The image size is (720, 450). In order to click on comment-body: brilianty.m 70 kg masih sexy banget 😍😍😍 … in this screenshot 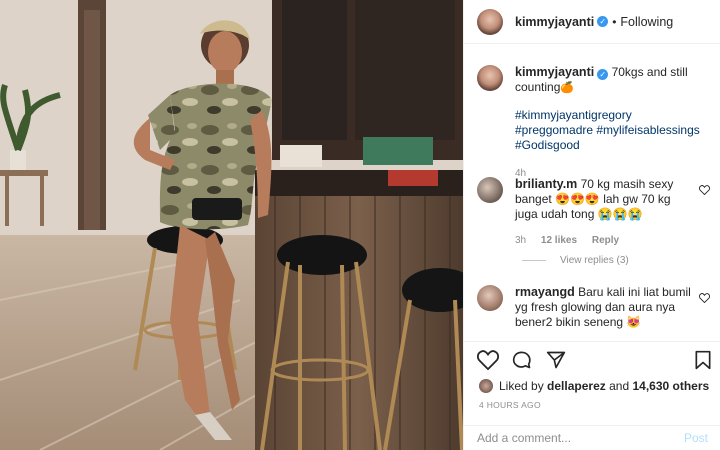, I will do `click(605, 212)`.